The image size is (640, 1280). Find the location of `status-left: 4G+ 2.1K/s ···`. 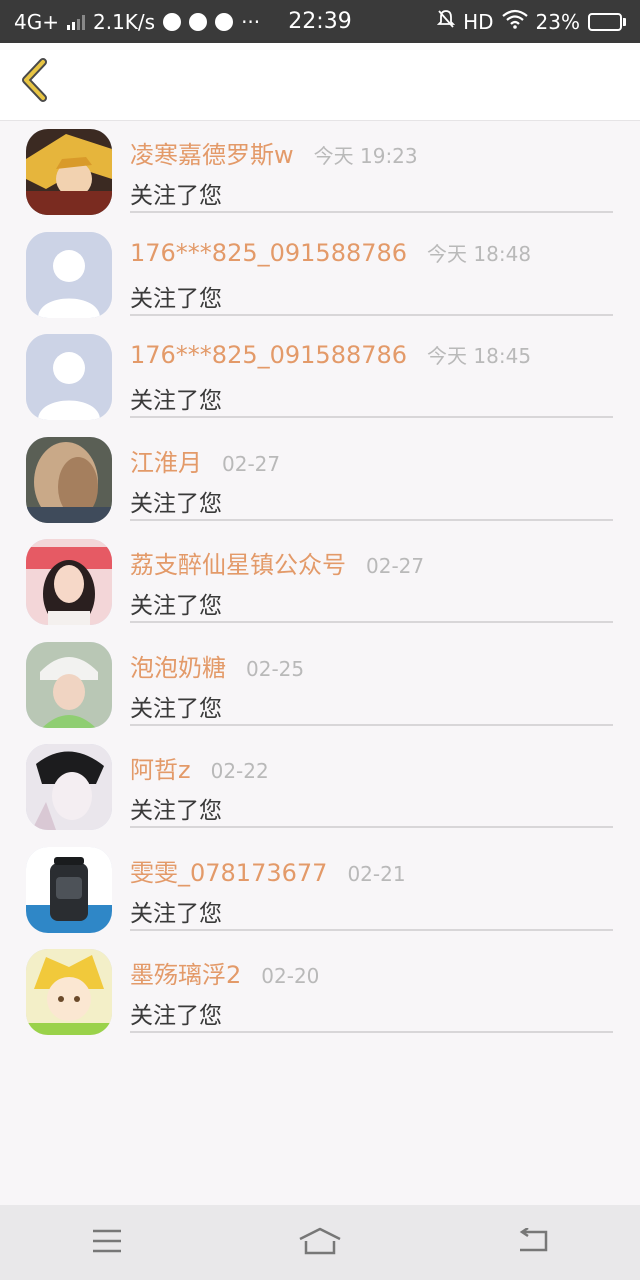

status-left: 4G+ 2.1K/s ··· is located at coordinates (137, 22).